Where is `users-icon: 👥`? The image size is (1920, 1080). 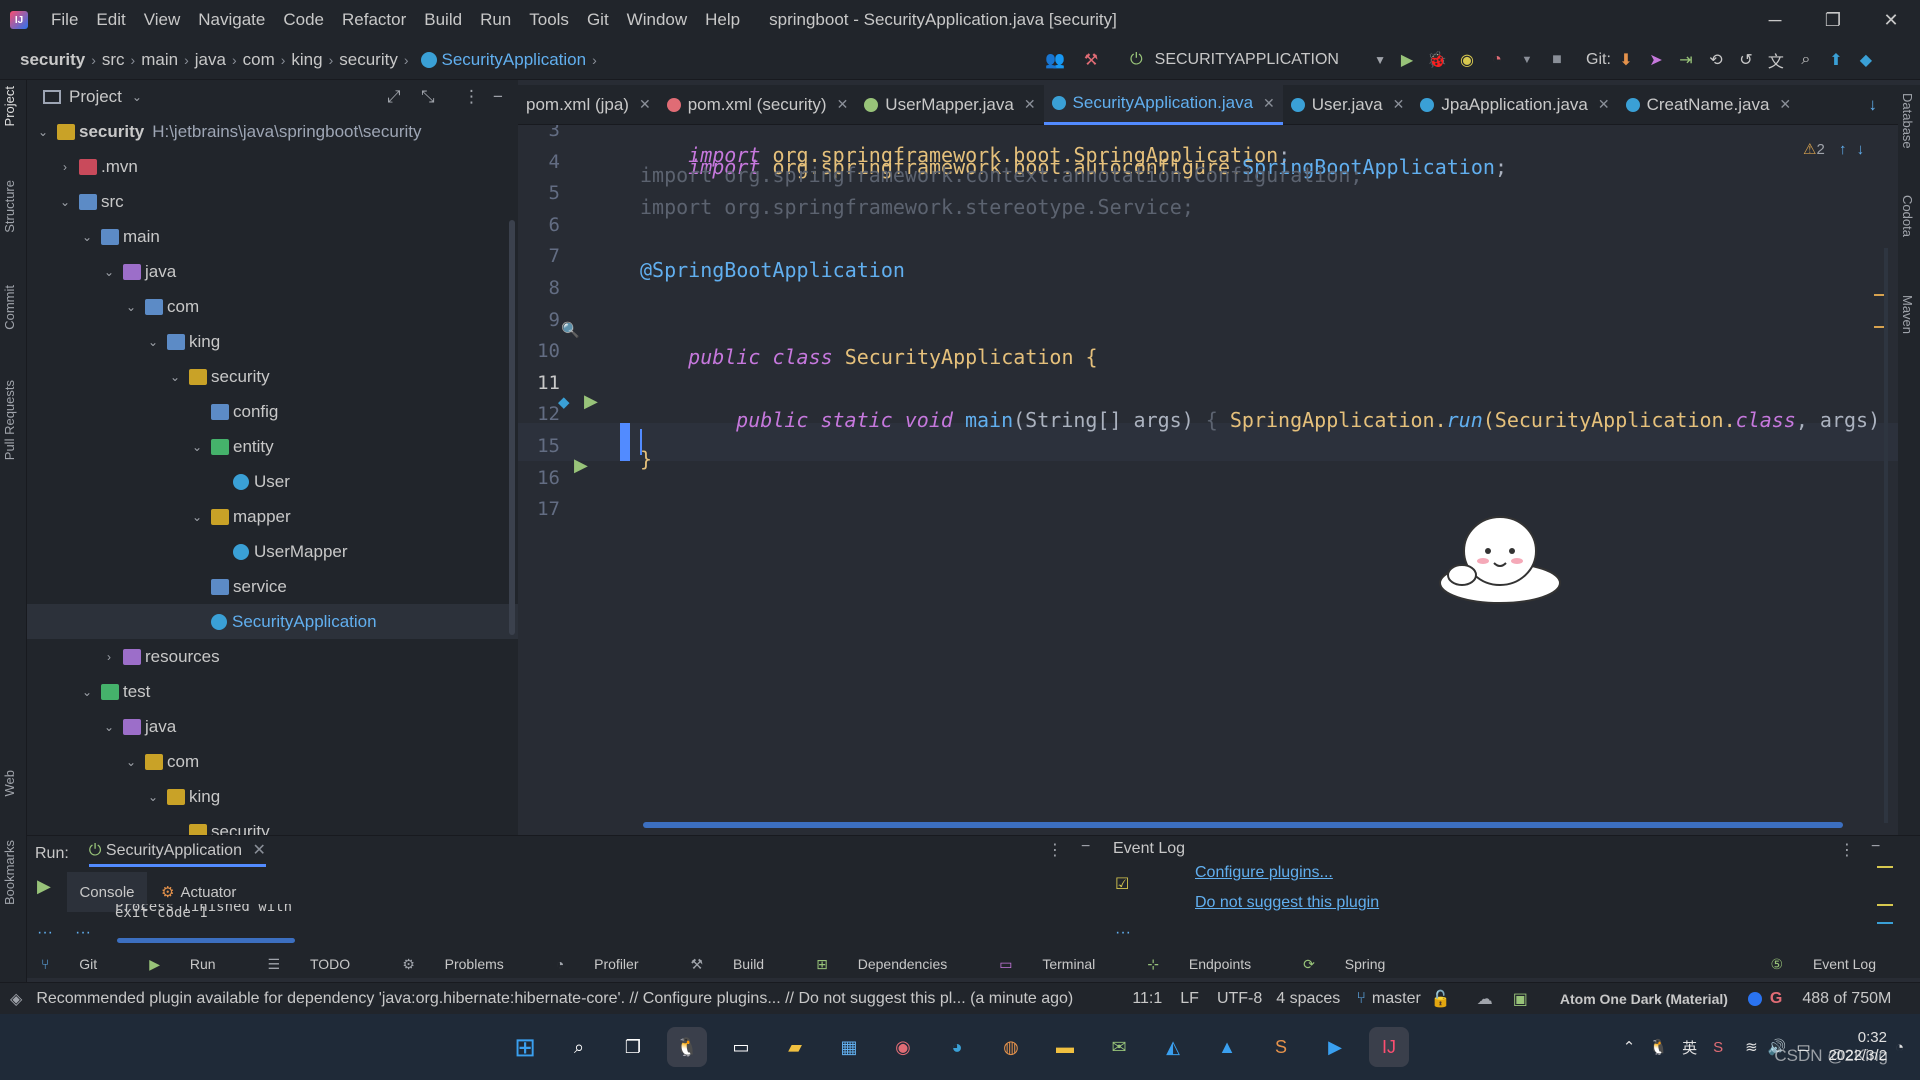 users-icon: 👥 is located at coordinates (1055, 60).